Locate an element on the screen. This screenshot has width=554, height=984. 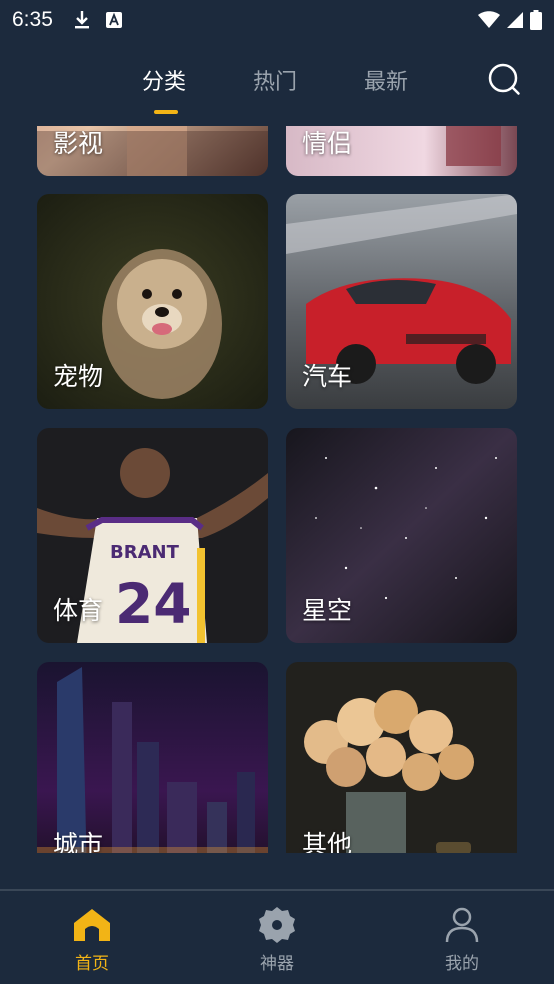
category-label: 体育 is located at coordinates (78, 610).